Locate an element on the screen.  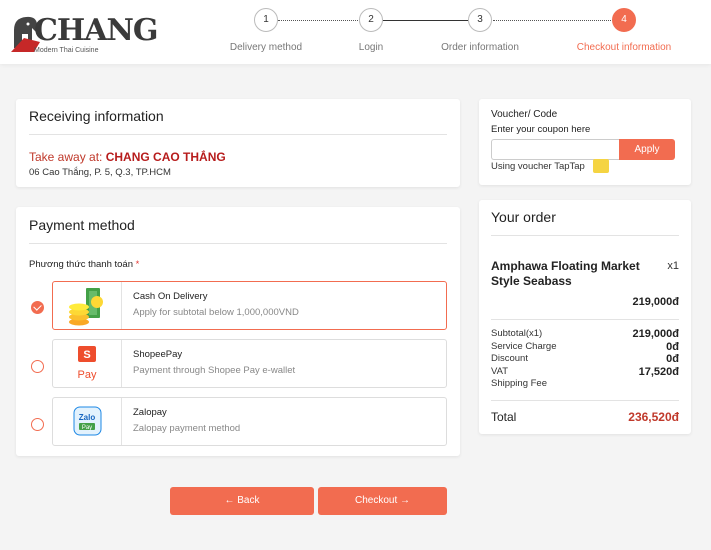
coupon-input is located at coordinates (555, 149).